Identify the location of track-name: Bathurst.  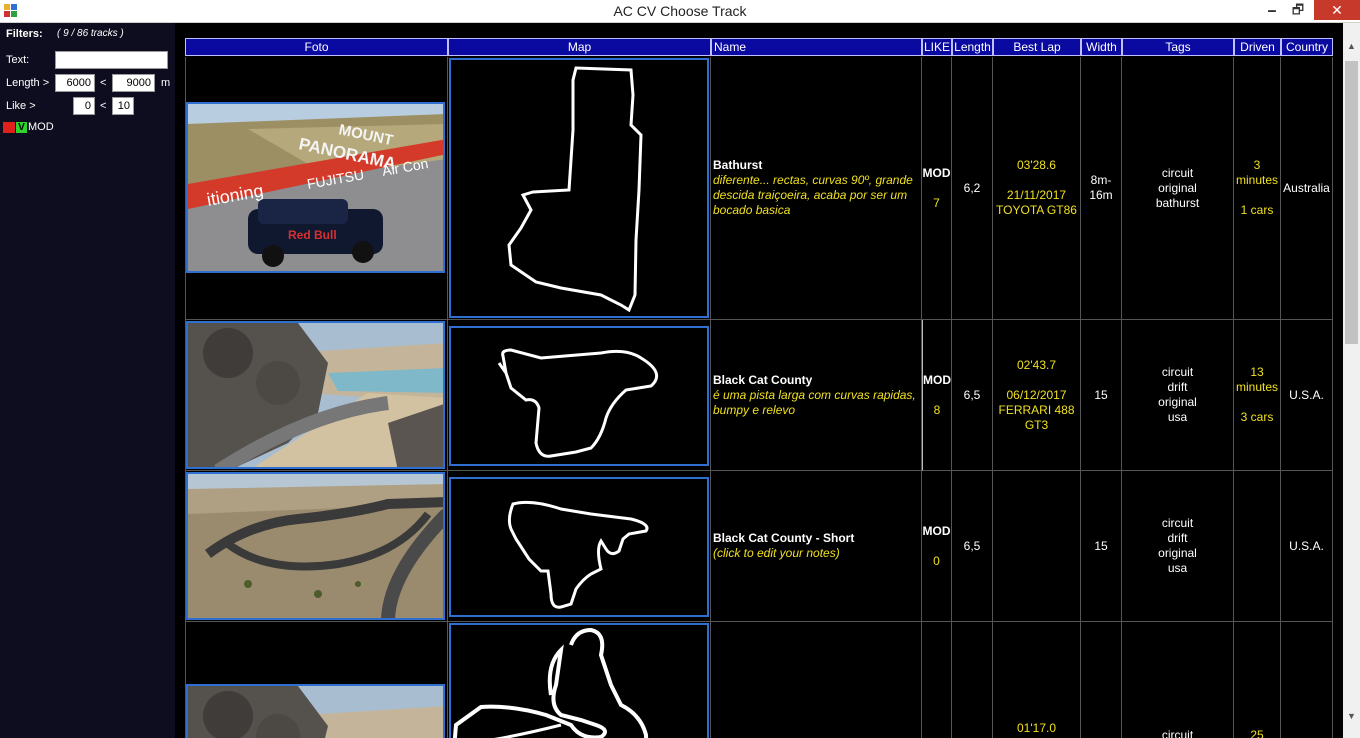
(738, 165).